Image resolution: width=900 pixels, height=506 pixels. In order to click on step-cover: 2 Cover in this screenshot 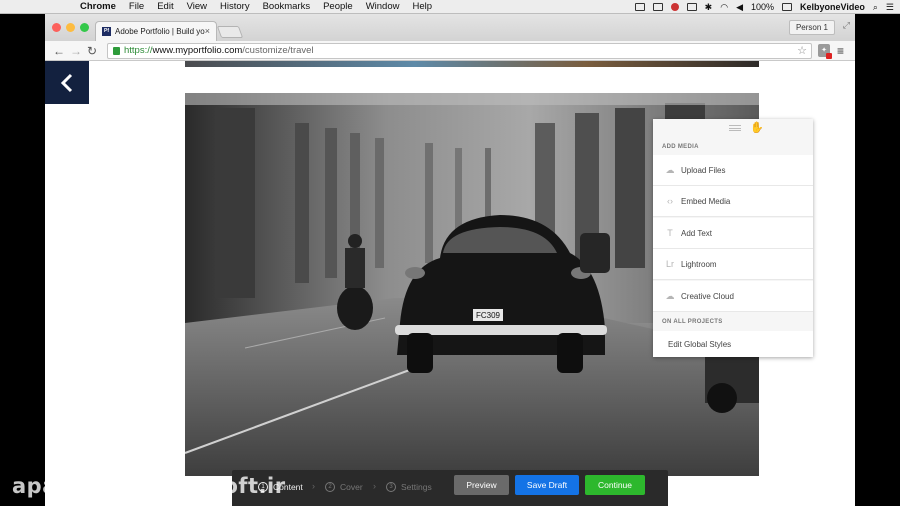, I will do `click(344, 487)`.